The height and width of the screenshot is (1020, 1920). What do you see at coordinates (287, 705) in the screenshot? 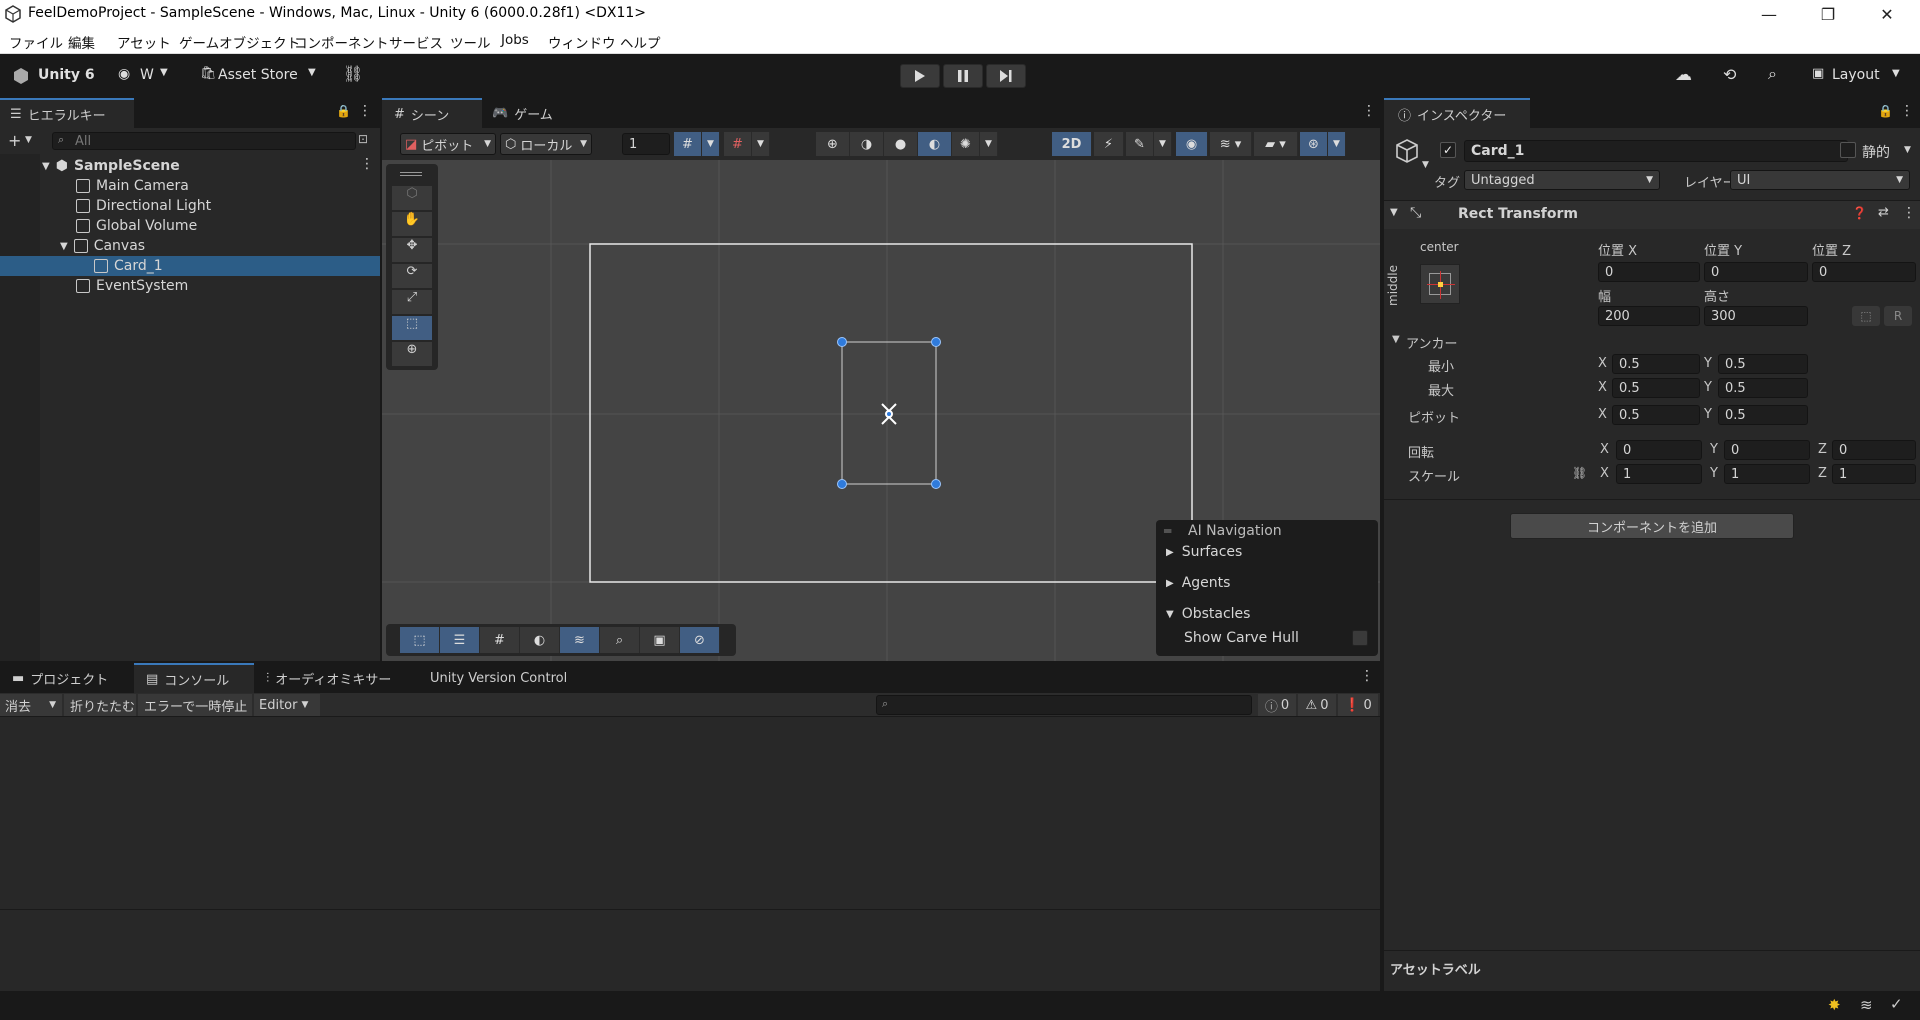
I see `editor-dropdown: Editor ▼` at bounding box center [287, 705].